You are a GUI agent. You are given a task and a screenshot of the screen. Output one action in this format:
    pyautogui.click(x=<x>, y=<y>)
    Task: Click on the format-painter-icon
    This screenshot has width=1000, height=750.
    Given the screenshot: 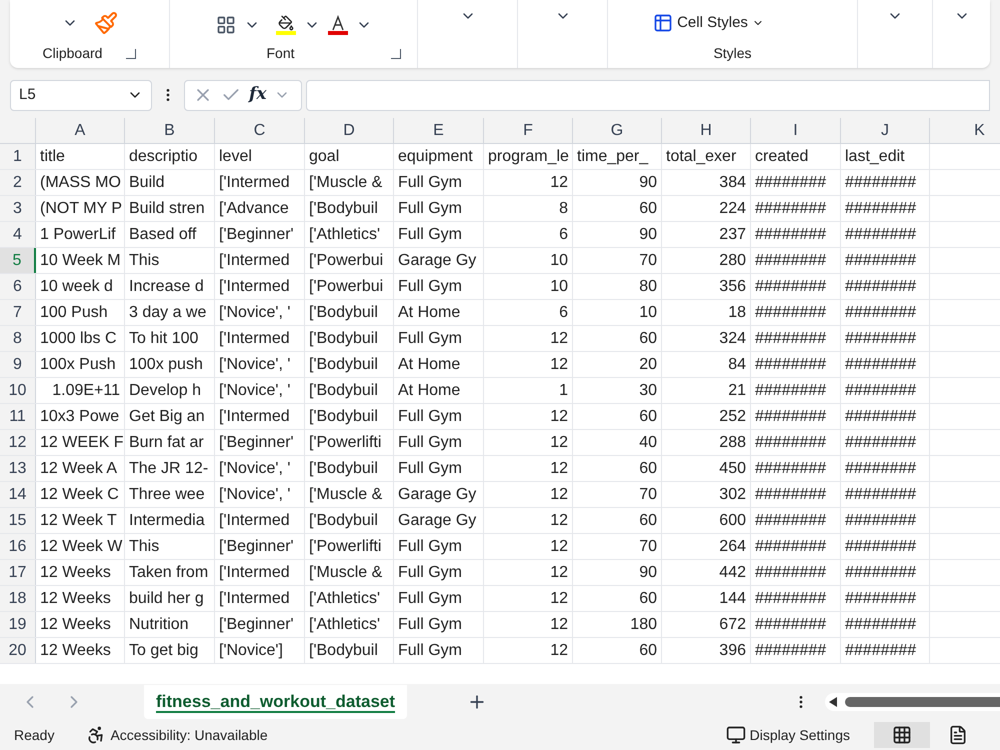 What is the action you would take?
    pyautogui.click(x=106, y=23)
    